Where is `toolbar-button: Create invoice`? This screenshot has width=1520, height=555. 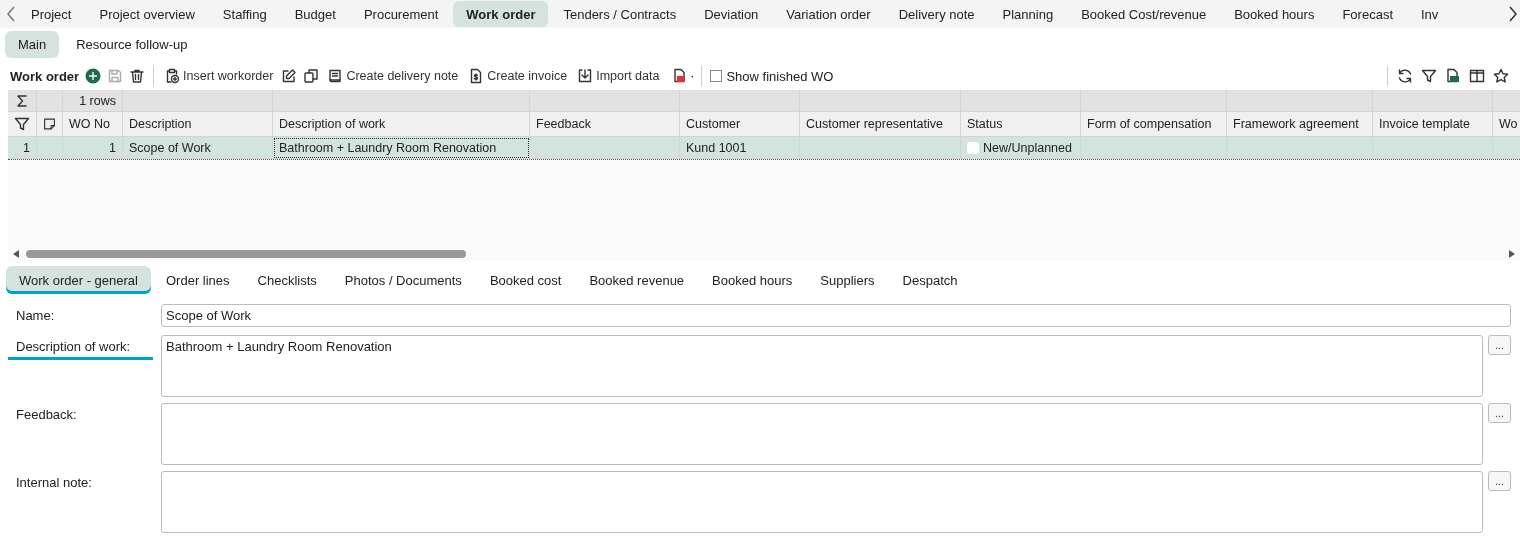 toolbar-button: Create invoice is located at coordinates (518, 76).